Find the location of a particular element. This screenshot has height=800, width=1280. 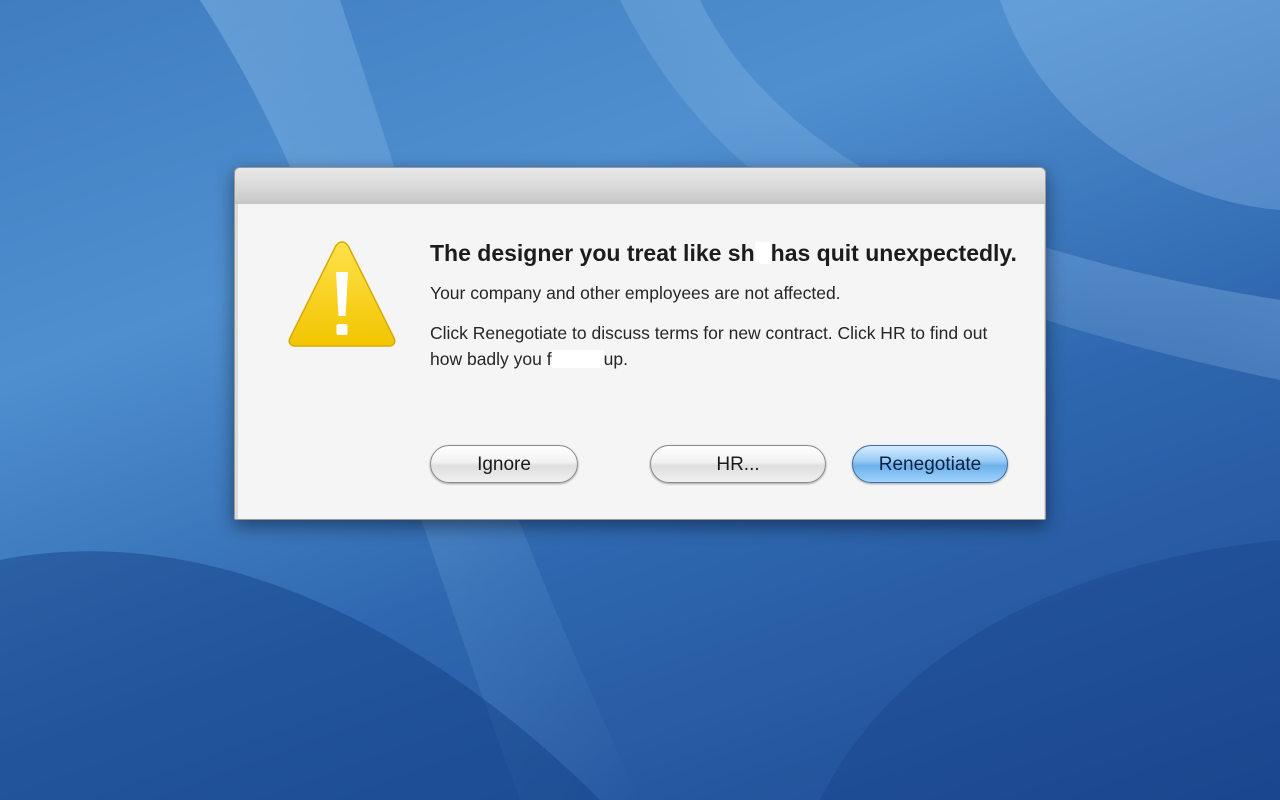

warning-triangle-icon is located at coordinates (342, 294).